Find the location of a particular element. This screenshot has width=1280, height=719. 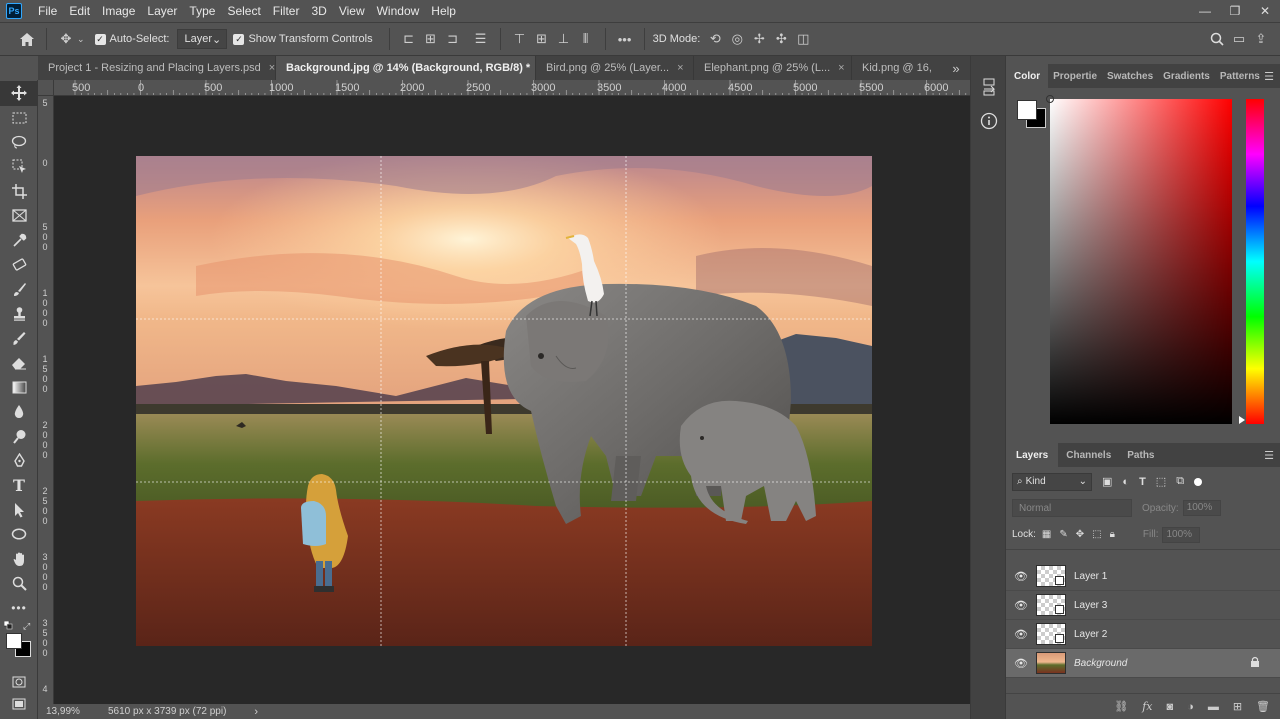

distribute-vertical-icon: ☰ is located at coordinates (481, 39).